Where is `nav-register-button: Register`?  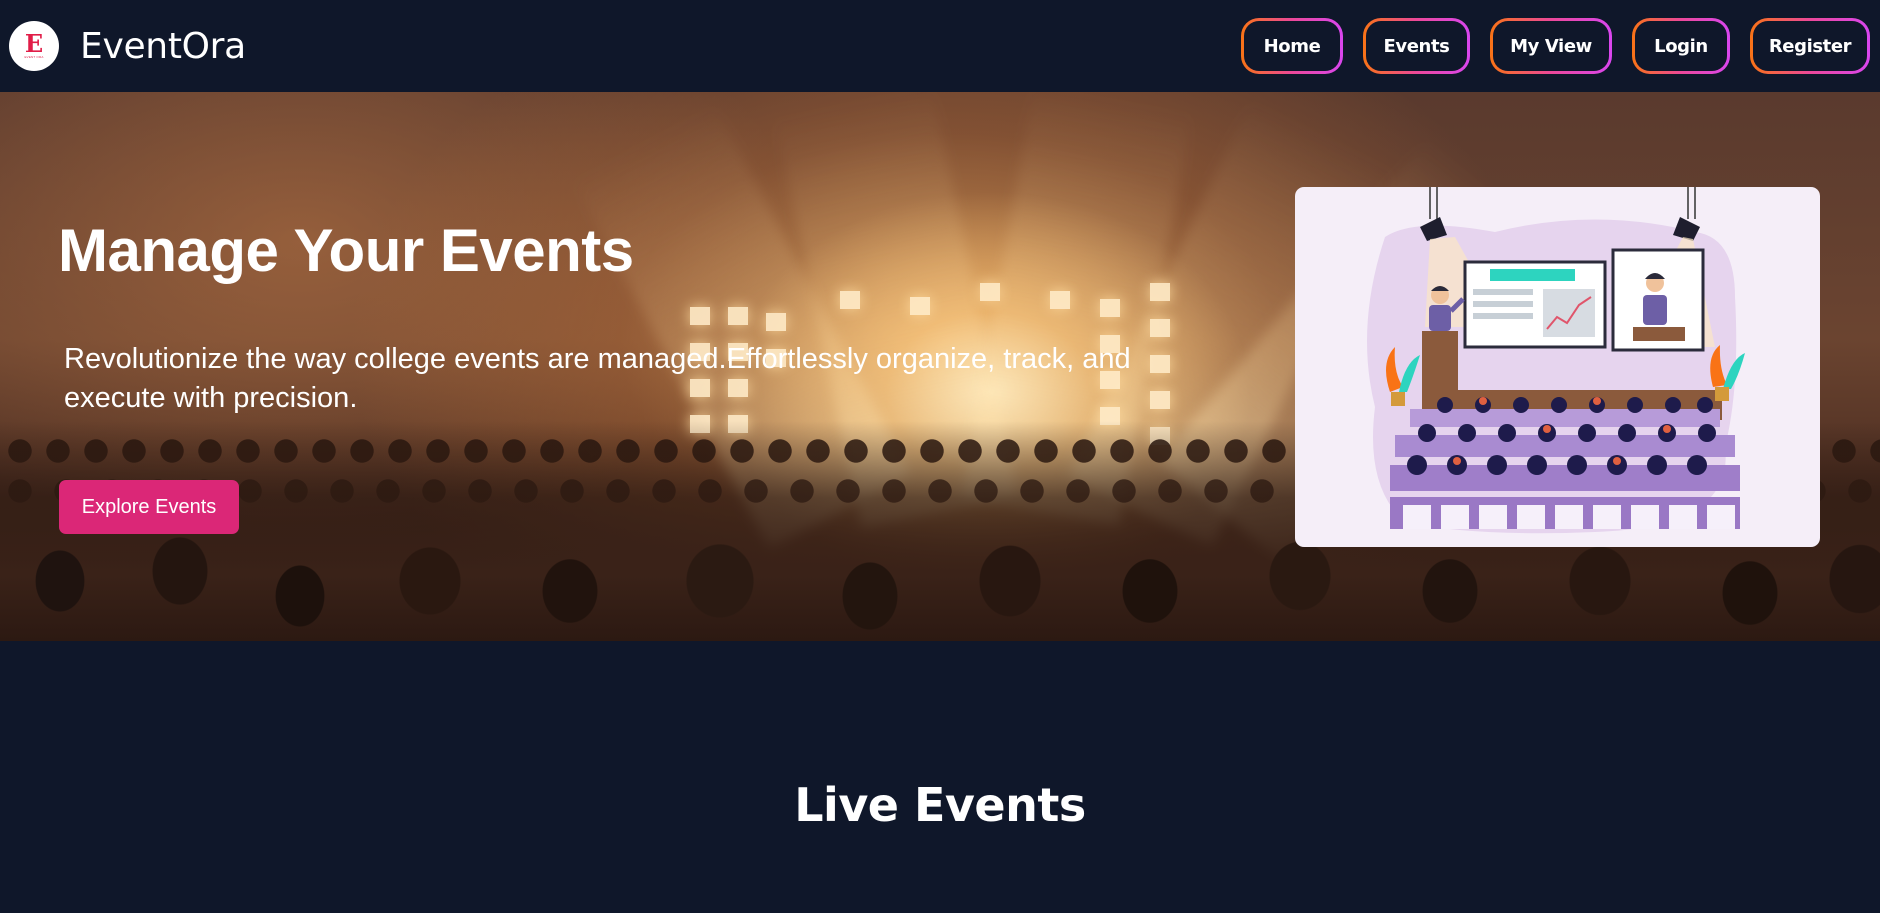
nav-register-button: Register is located at coordinates (1810, 46).